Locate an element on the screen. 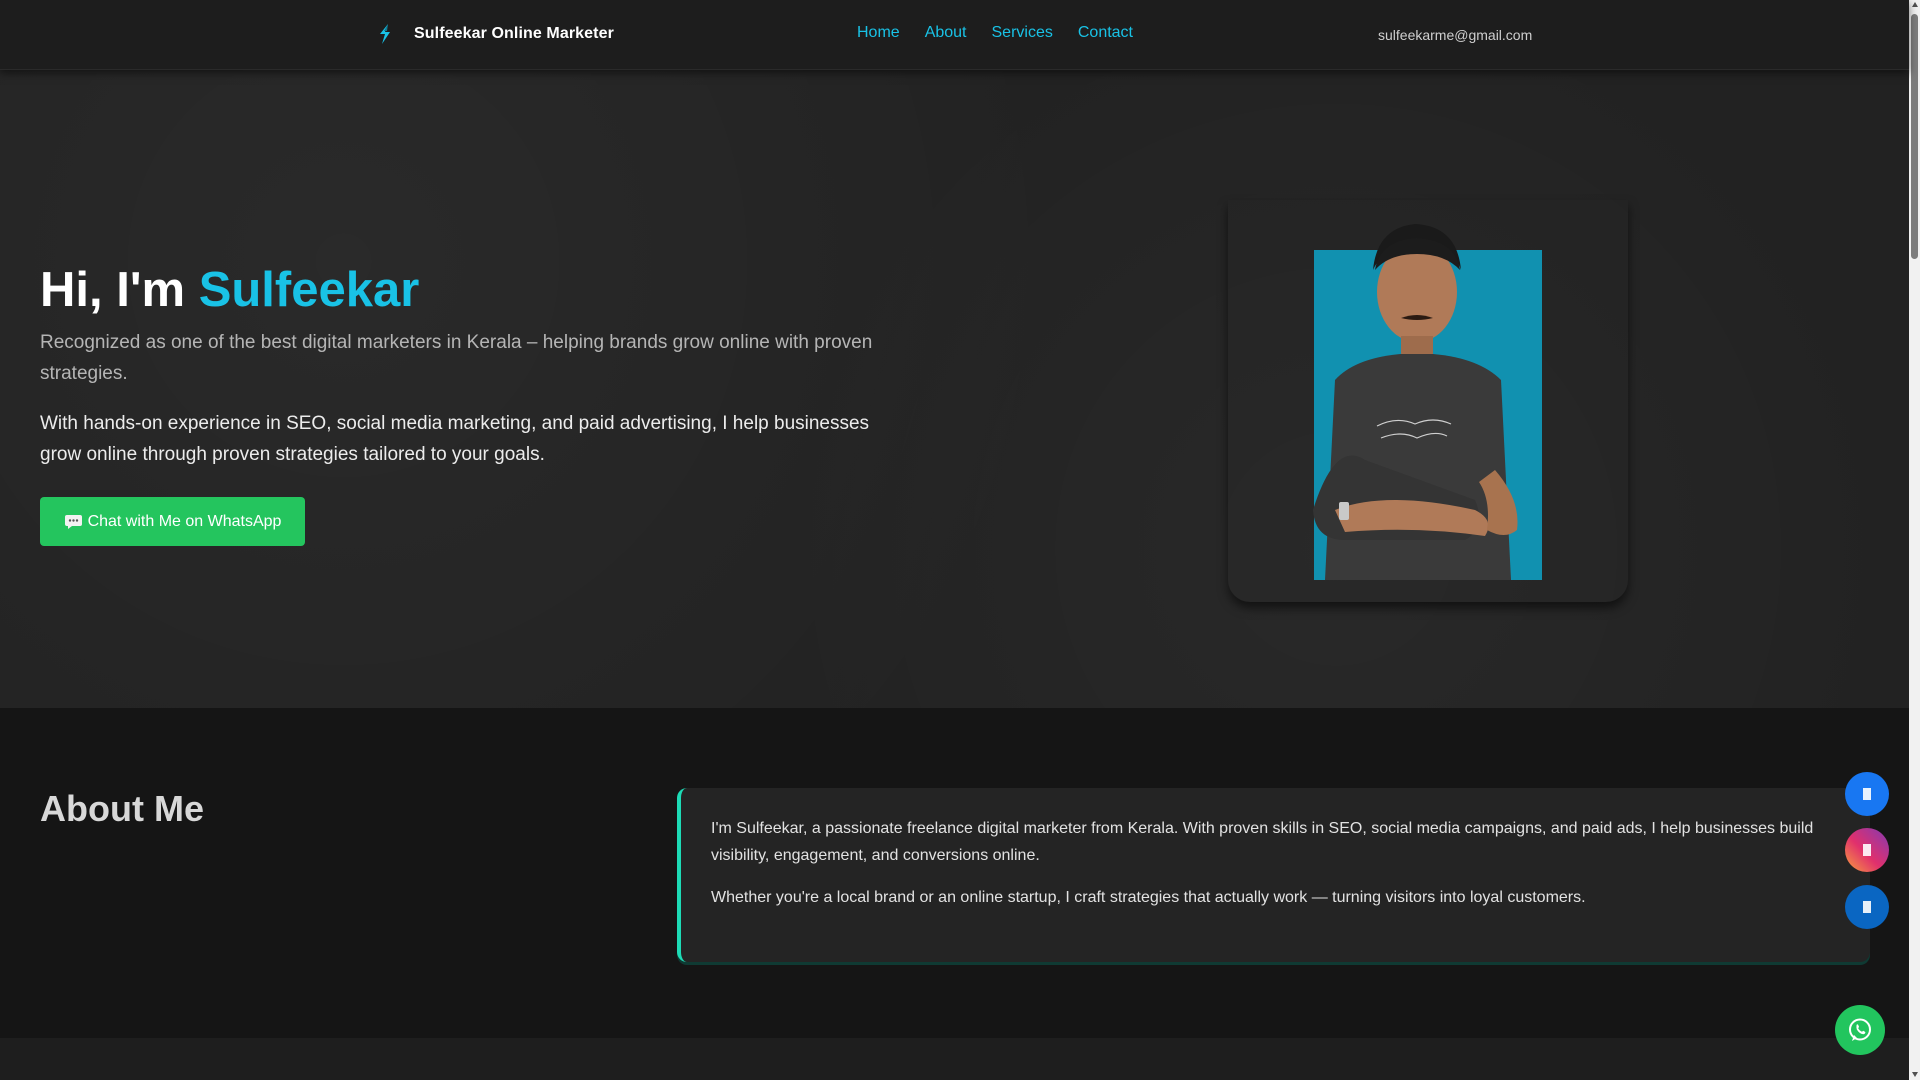 The image size is (1920, 1080). brand-name: Sulfeekar Online Marketer is located at coordinates (514, 33).